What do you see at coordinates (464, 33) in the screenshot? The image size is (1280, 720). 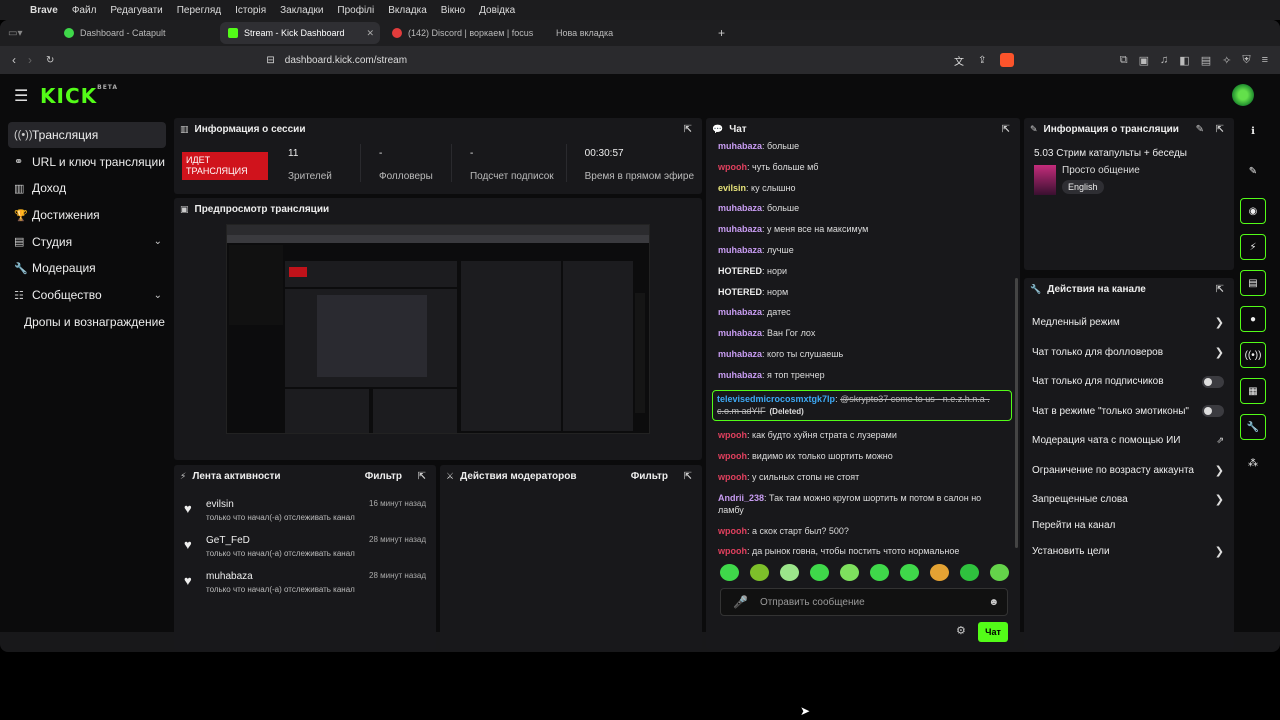 I see `tab-discord: (142) Discord | воркаем | focus` at bounding box center [464, 33].